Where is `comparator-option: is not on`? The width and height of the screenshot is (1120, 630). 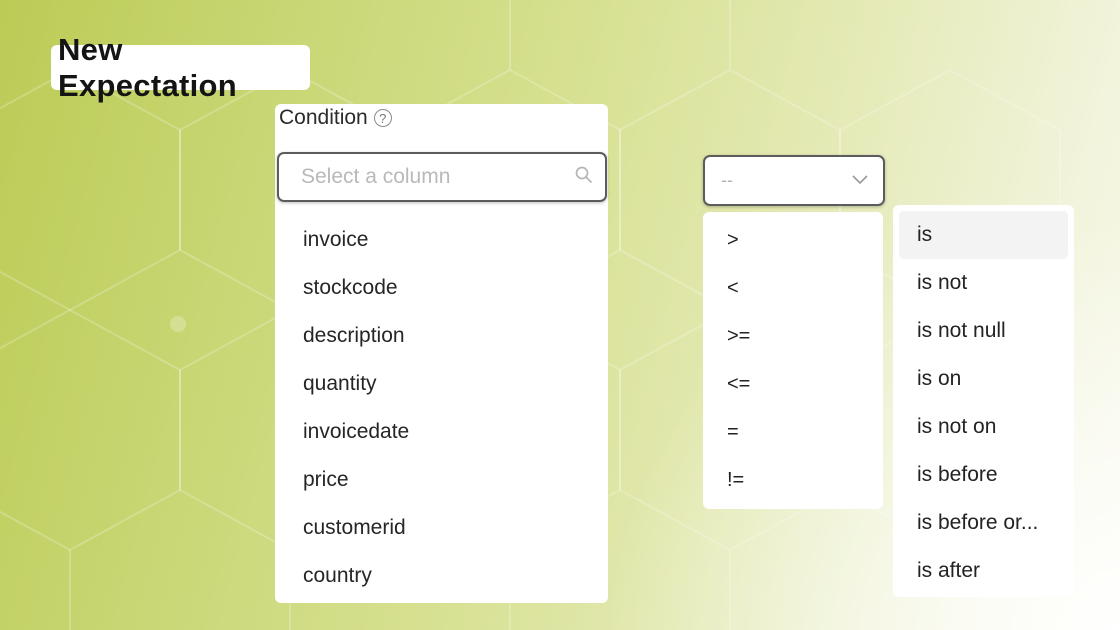 comparator-option: is not on is located at coordinates (983, 427).